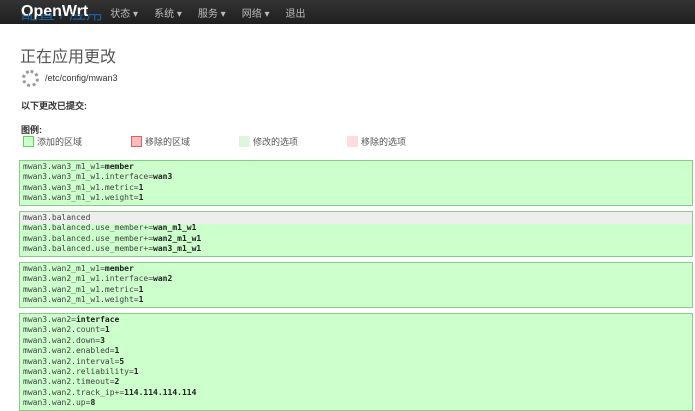  I want to click on page-title: 正在应用更改, so click(68, 57).